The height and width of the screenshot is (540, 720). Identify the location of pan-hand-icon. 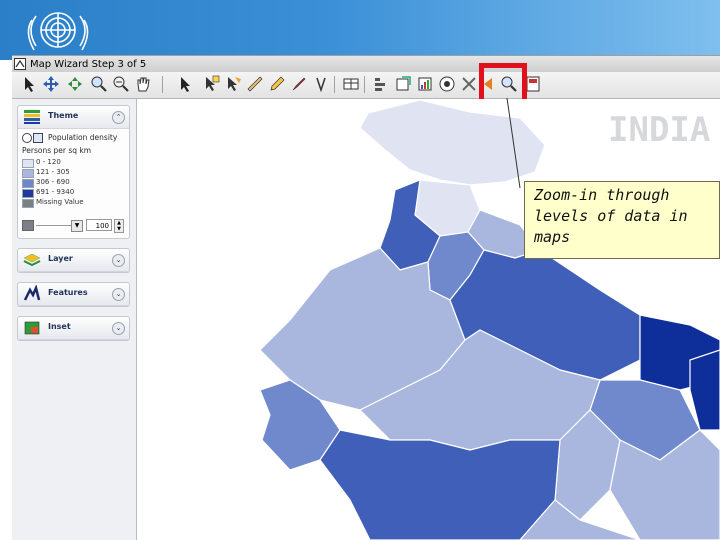
(143, 84).